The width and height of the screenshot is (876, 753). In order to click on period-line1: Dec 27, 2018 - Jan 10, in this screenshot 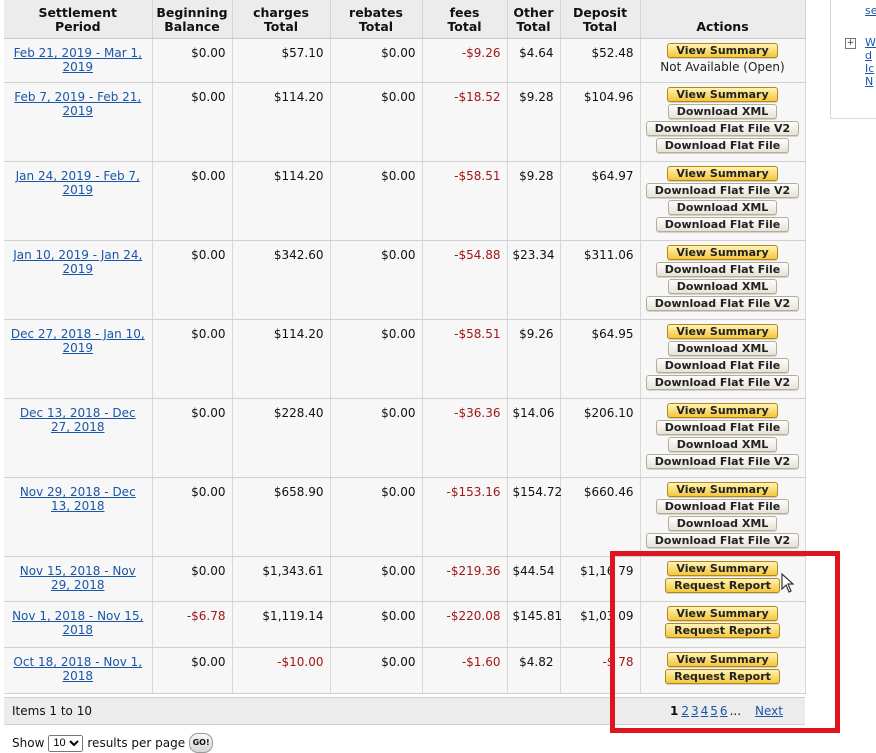, I will do `click(77, 334)`.